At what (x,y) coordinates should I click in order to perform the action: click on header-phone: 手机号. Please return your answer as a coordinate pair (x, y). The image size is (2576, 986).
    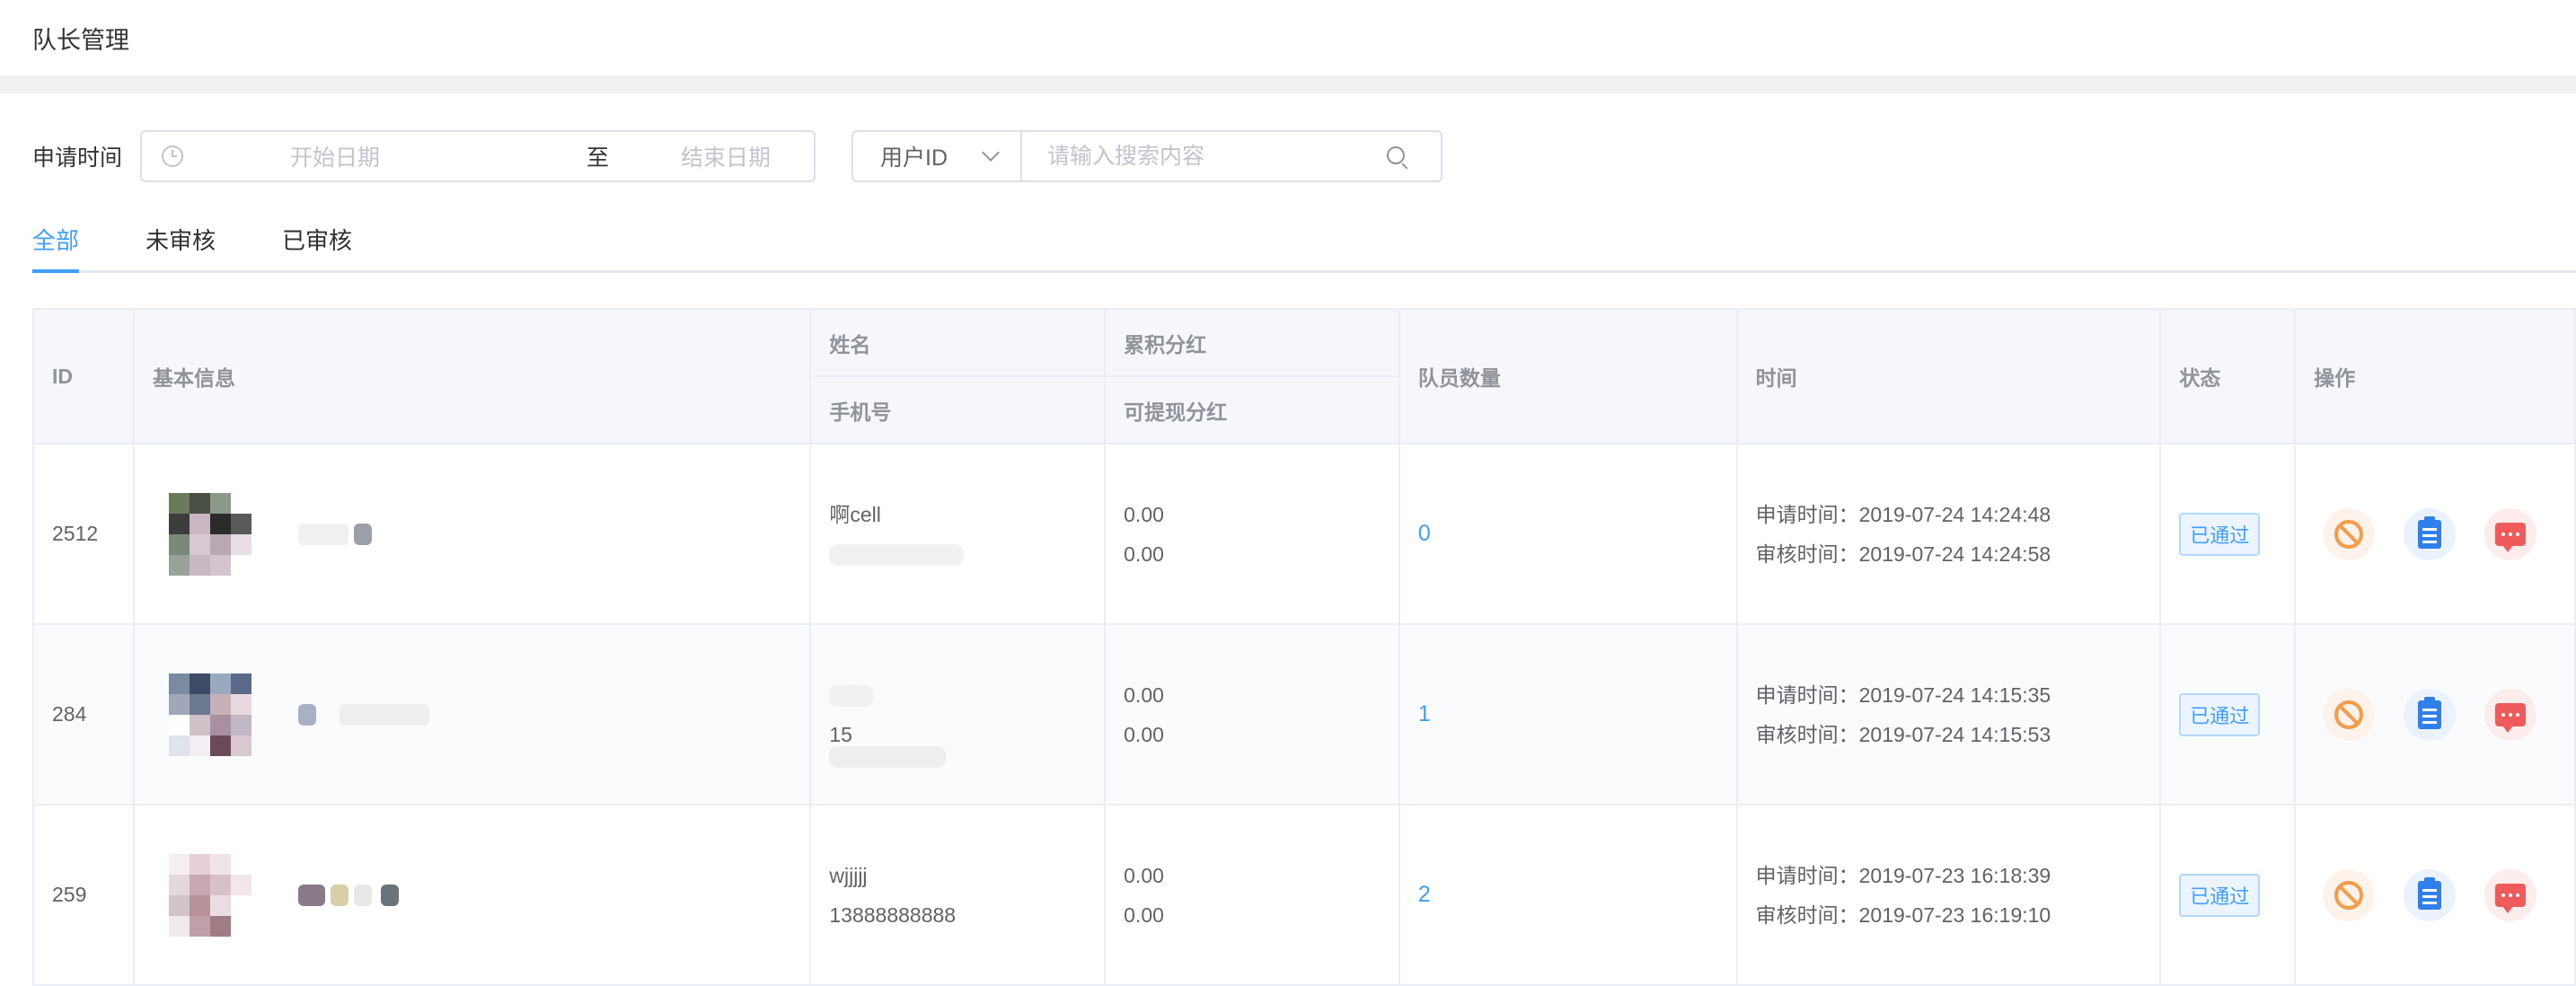
    Looking at the image, I should click on (860, 412).